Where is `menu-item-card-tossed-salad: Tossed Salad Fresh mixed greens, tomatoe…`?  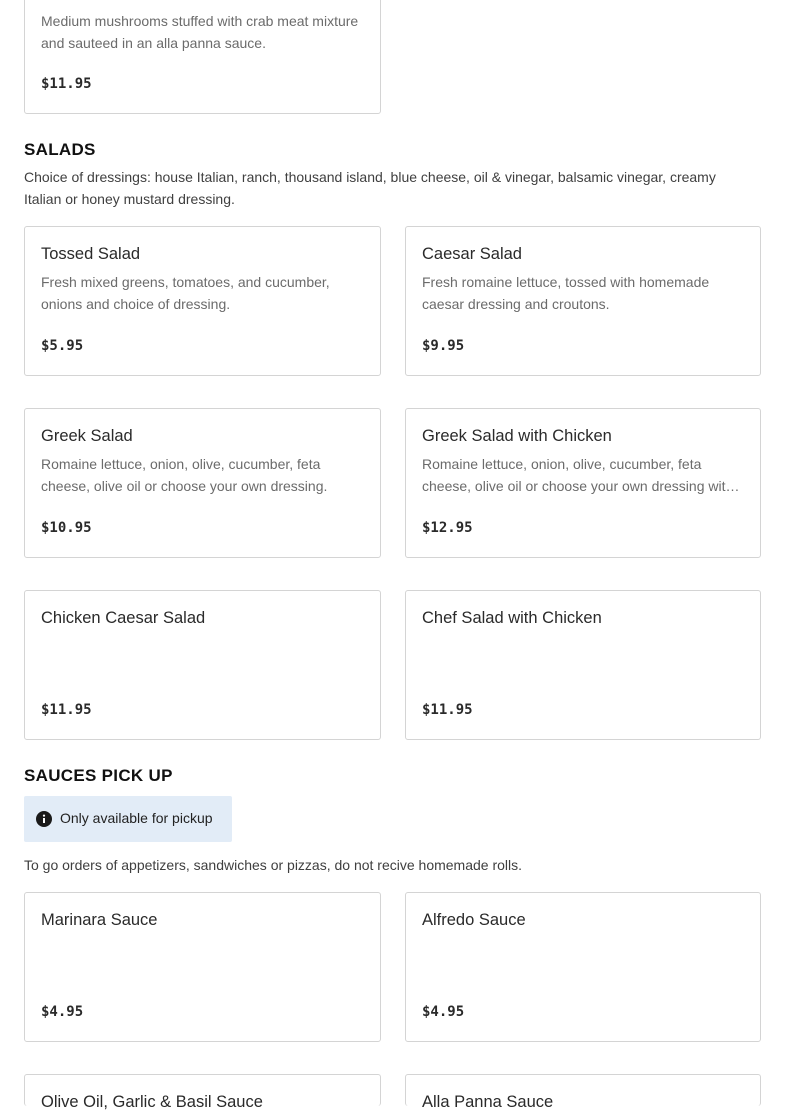 menu-item-card-tossed-salad: Tossed Salad Fresh mixed greens, tomatoe… is located at coordinates (202, 301).